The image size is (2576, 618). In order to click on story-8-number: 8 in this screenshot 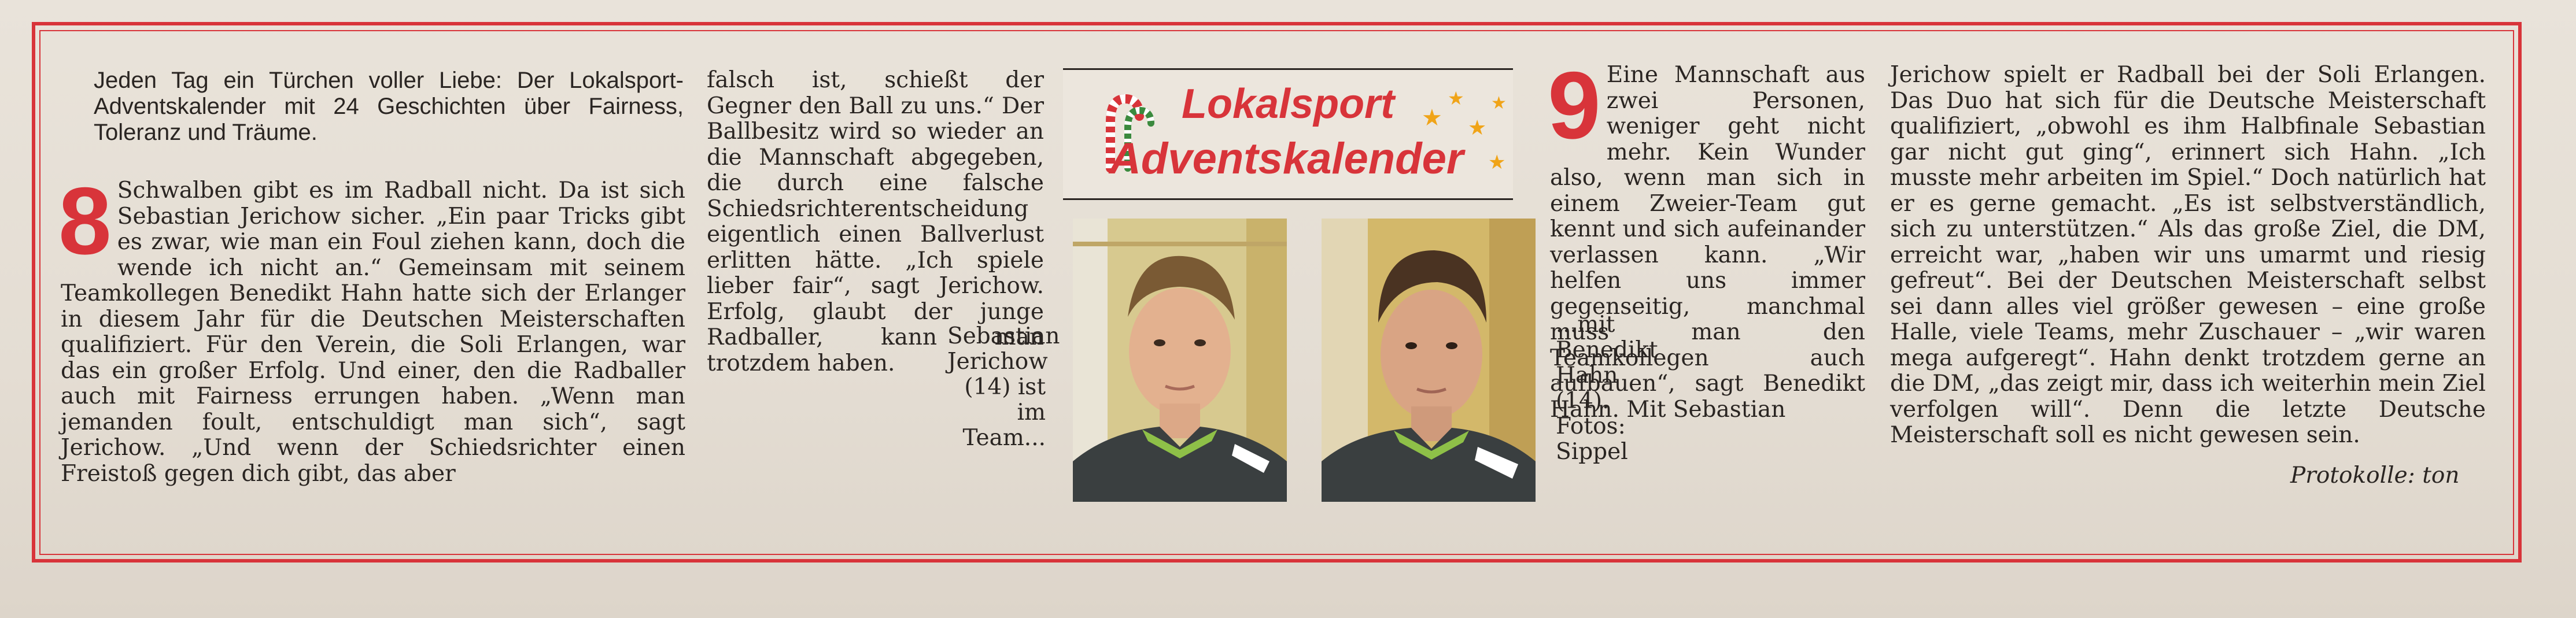, I will do `click(85, 221)`.